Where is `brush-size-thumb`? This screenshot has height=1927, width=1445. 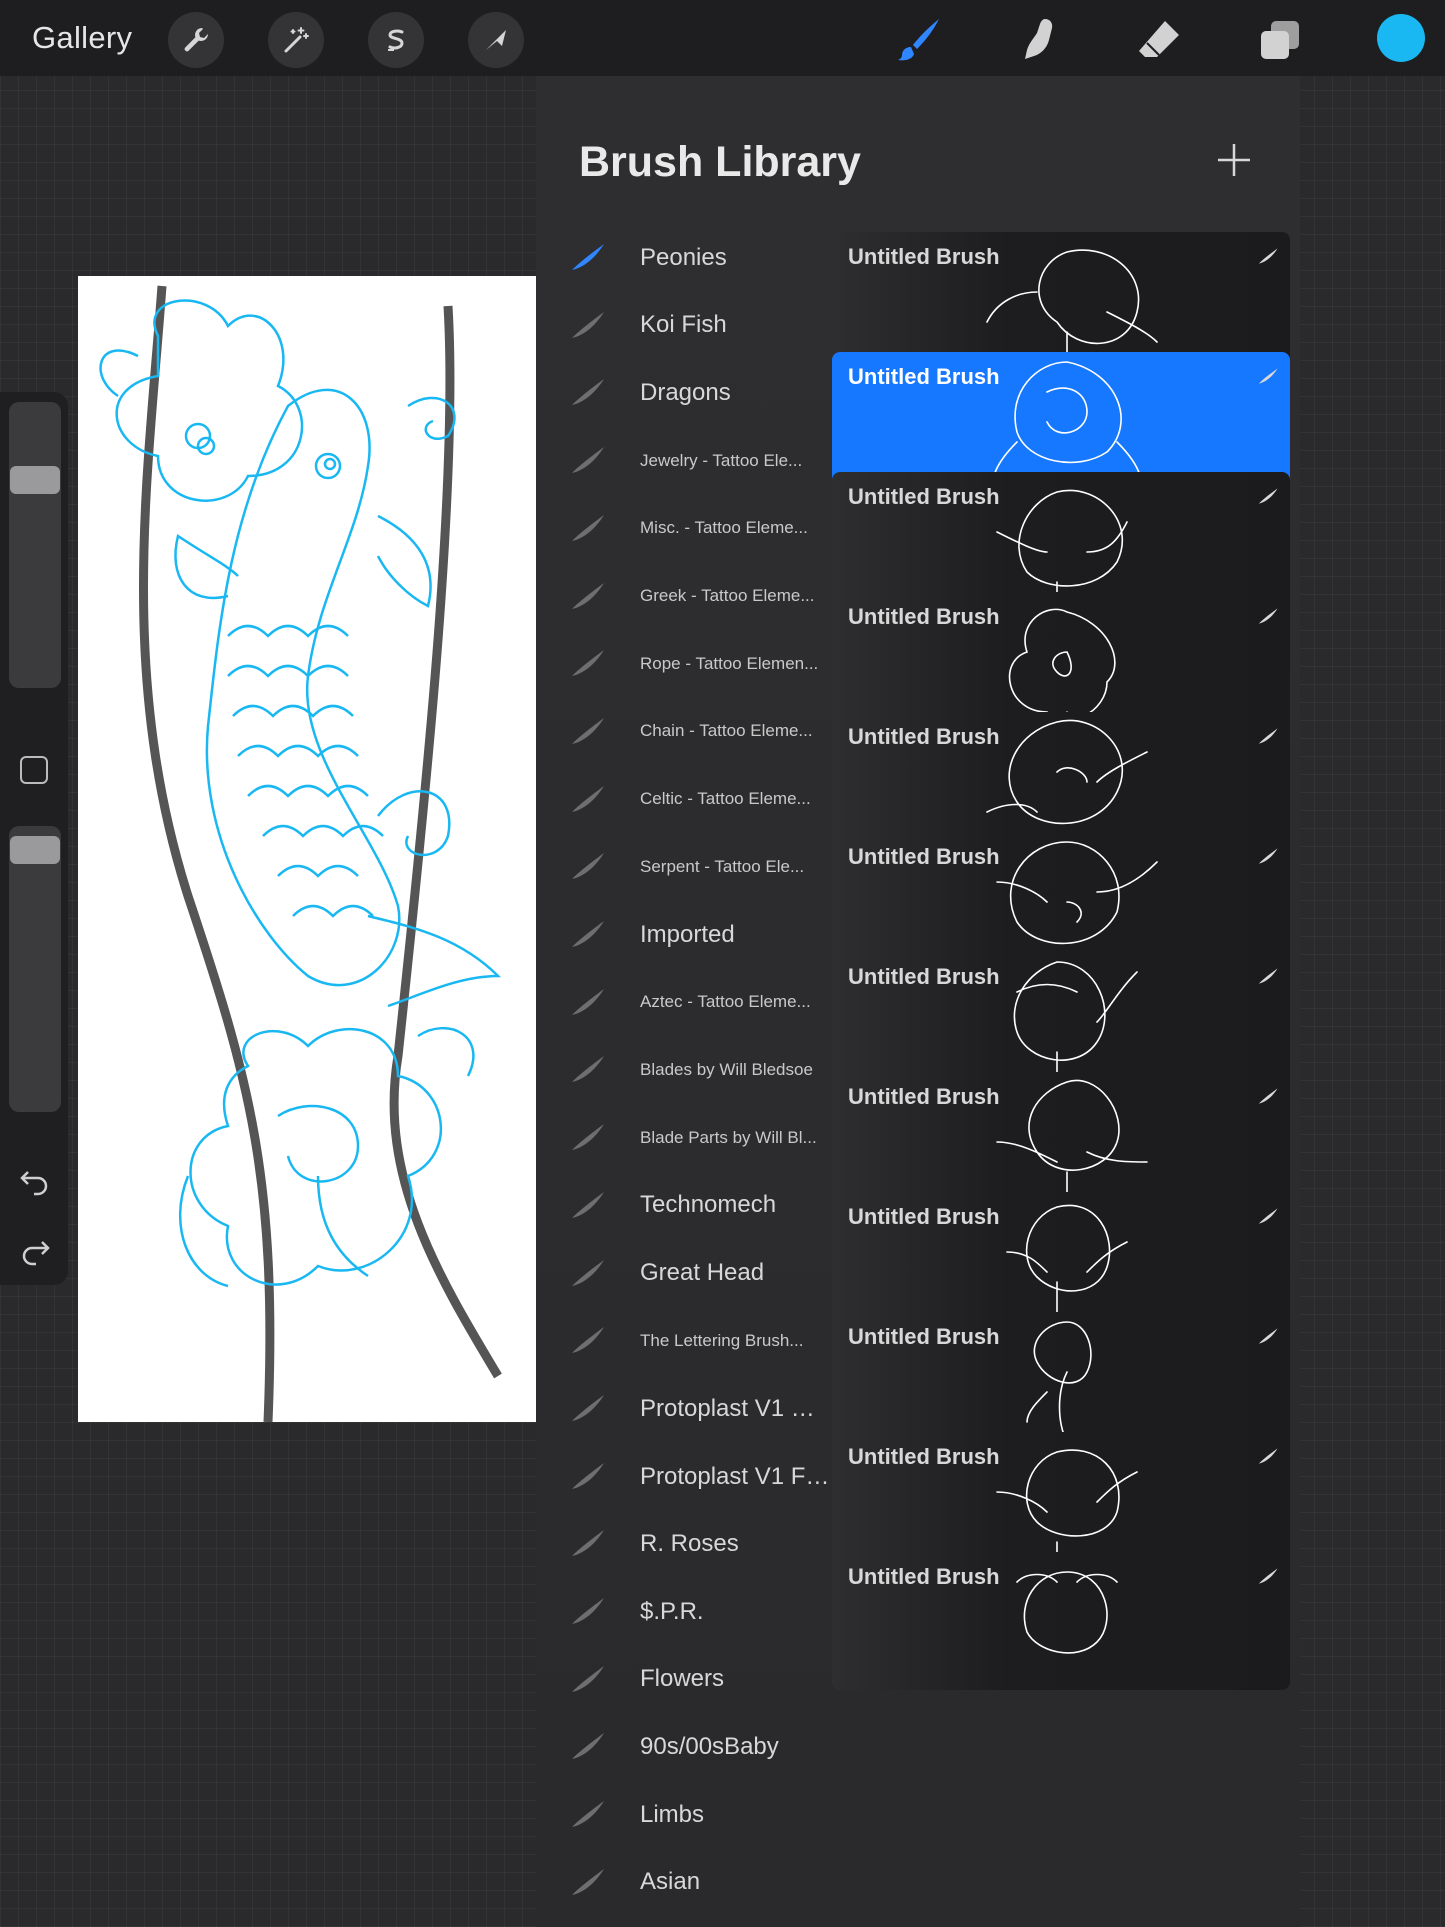
brush-size-thumb is located at coordinates (35, 480).